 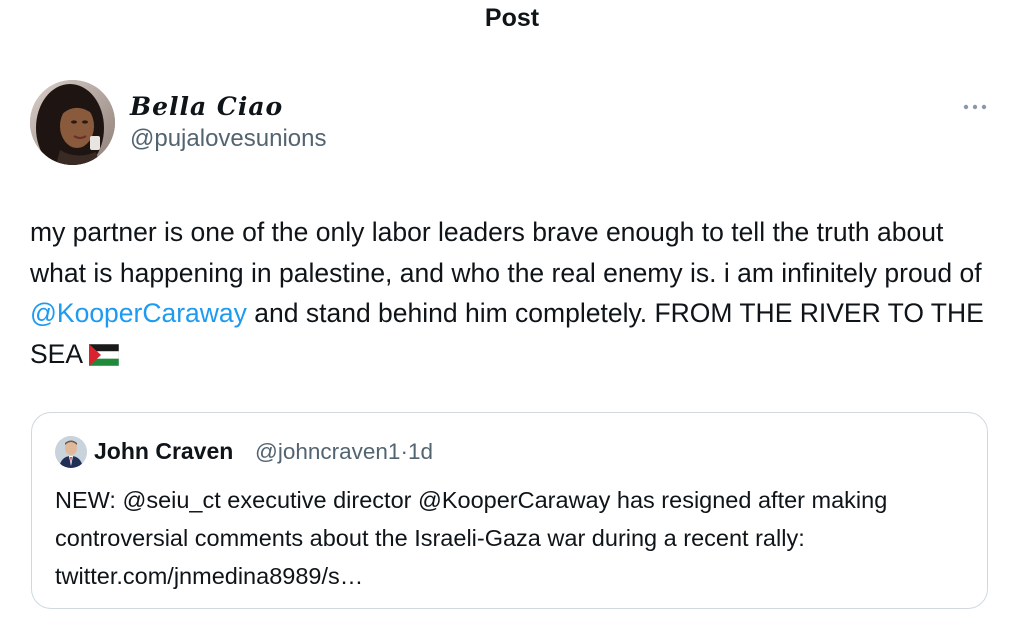 What do you see at coordinates (206, 106) in the screenshot?
I see `author-display-name: 𝑩𝒆𝒍𝒍𝒂 𝑪𝒊𝒂𝒐` at bounding box center [206, 106].